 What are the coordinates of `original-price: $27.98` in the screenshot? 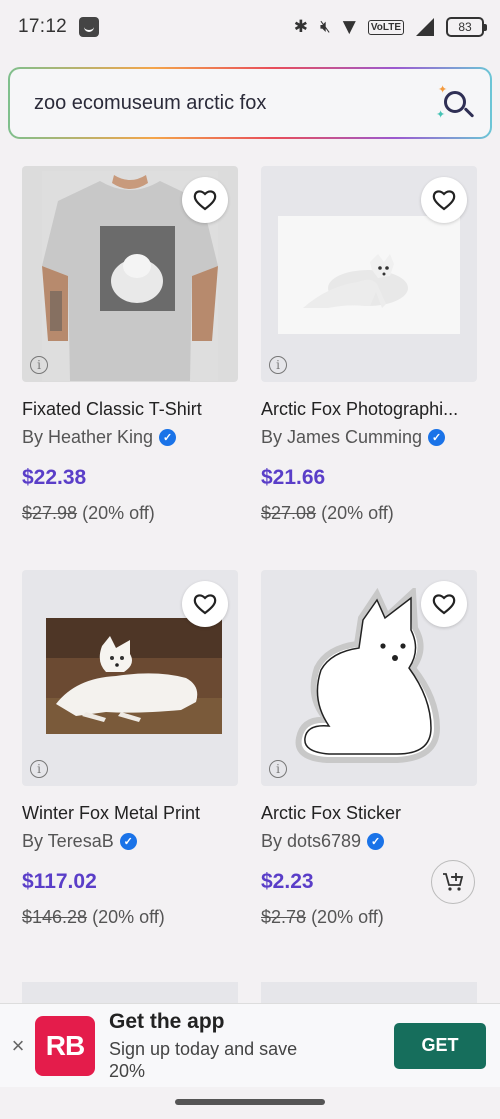 It's located at (50, 513).